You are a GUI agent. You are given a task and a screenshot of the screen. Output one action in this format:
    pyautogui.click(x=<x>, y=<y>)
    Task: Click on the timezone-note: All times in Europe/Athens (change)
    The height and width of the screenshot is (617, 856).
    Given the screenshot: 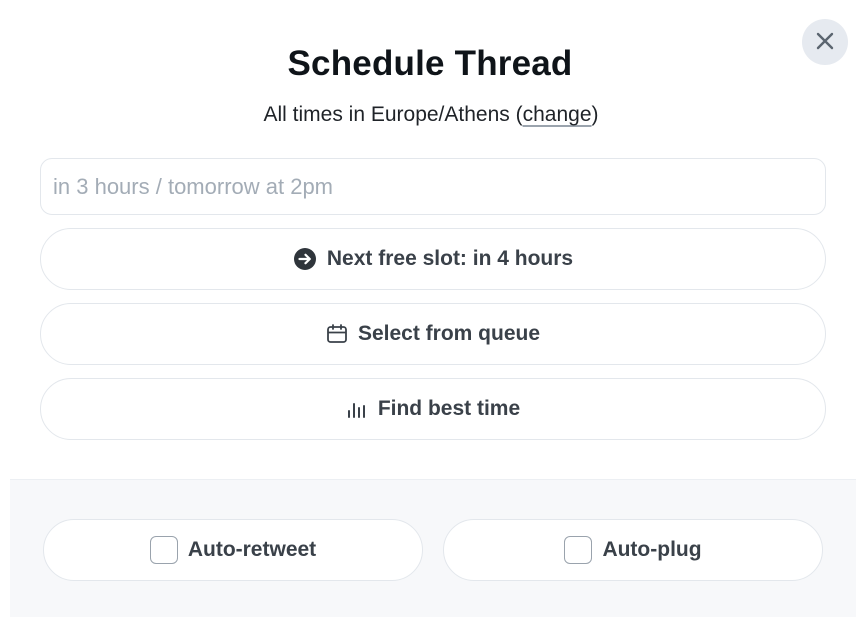 What is the action you would take?
    pyautogui.click(x=428, y=115)
    